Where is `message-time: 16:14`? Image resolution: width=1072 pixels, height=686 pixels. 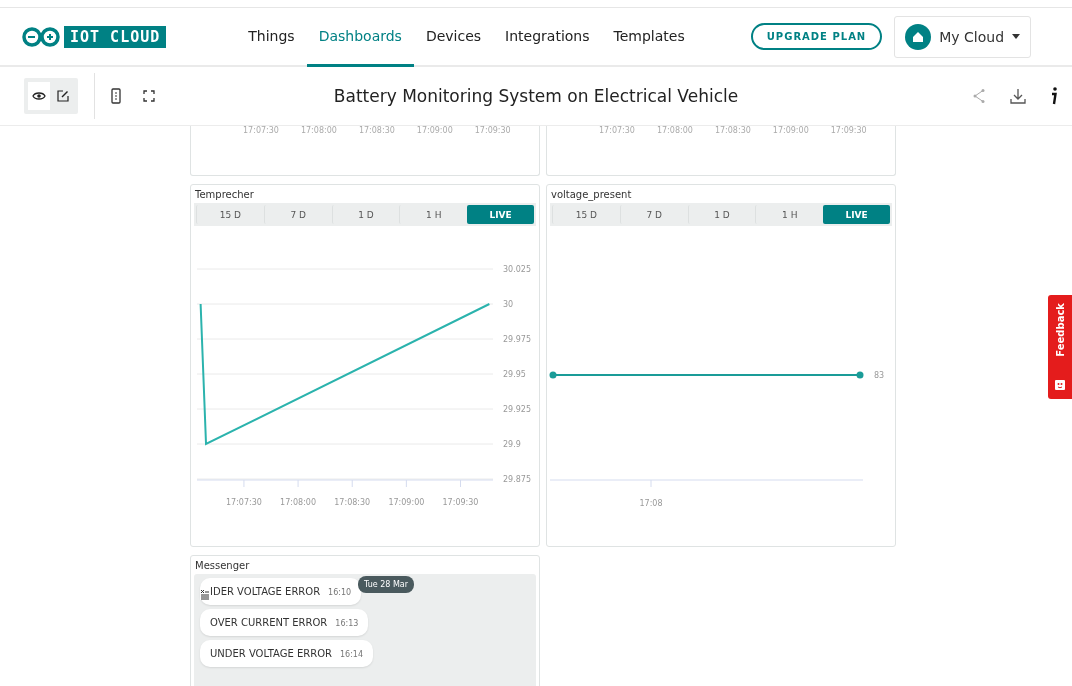
message-time: 16:14 is located at coordinates (351, 654).